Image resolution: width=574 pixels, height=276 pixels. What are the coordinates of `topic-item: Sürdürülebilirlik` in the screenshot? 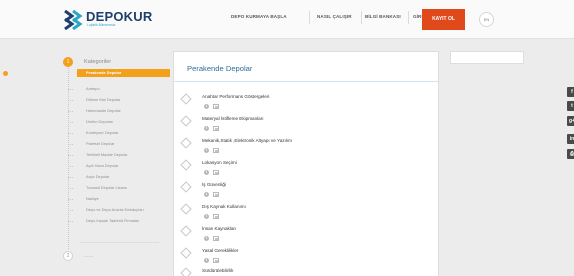 It's located at (304, 271).